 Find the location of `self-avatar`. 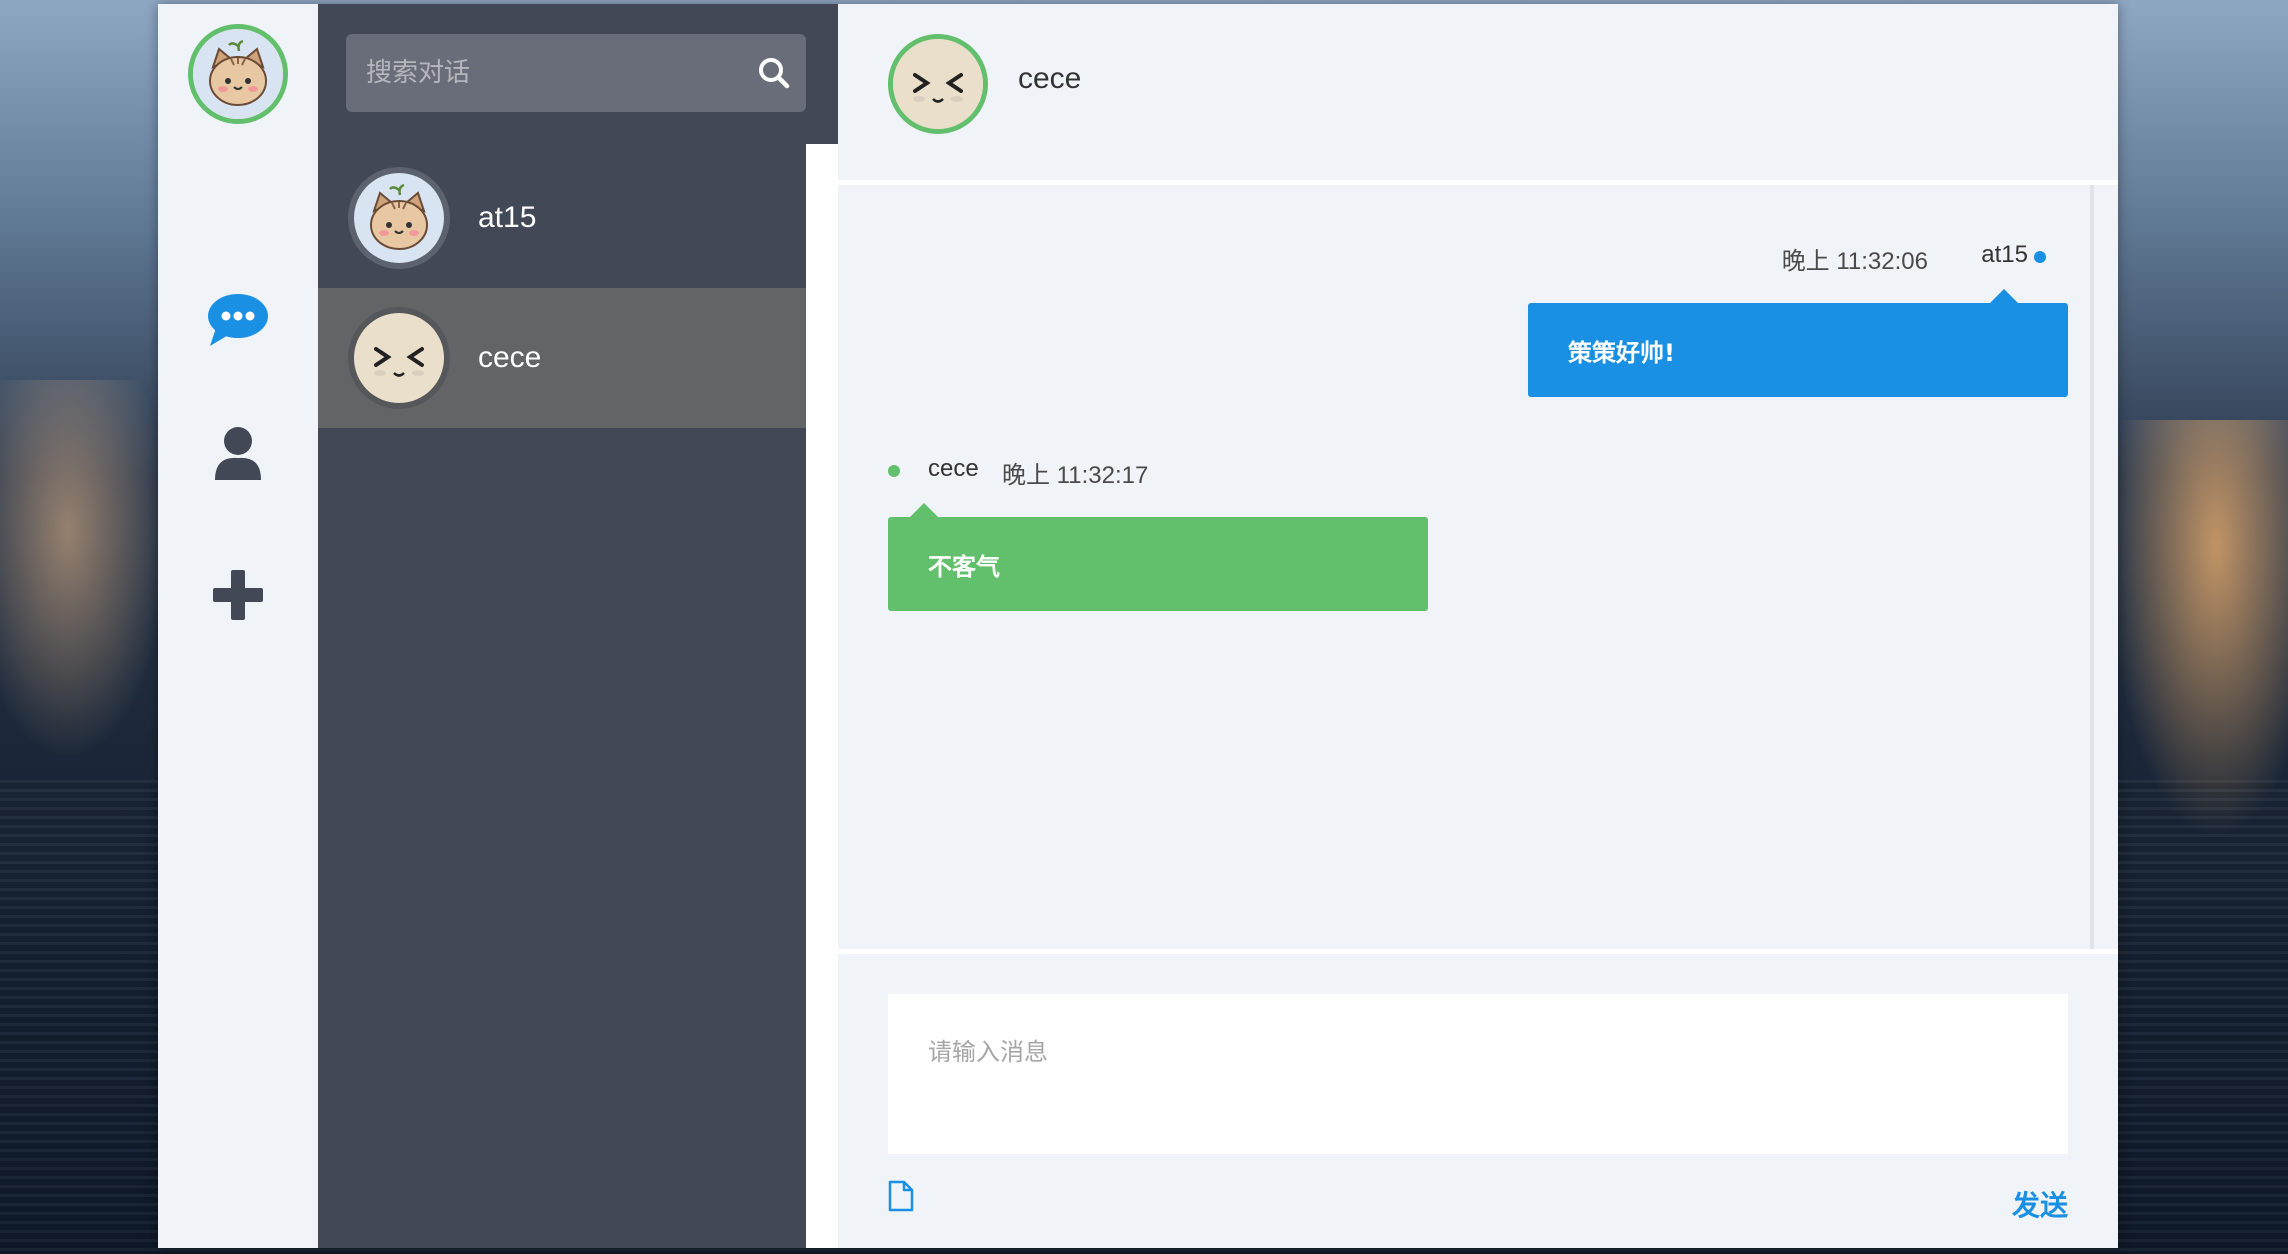

self-avatar is located at coordinates (238, 74).